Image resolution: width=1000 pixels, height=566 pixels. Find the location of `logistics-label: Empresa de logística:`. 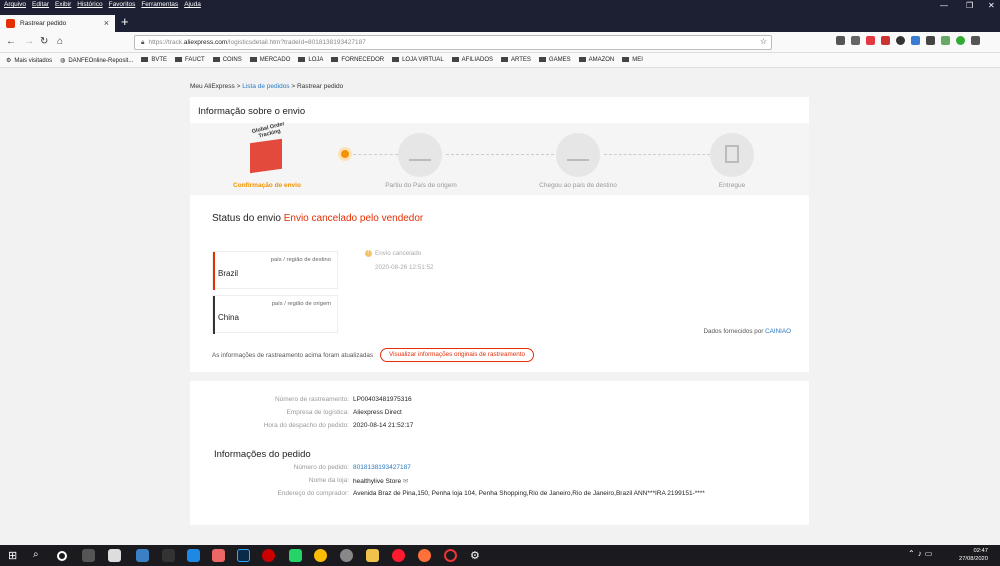

logistics-label: Empresa de logística: is located at coordinates (317, 412).